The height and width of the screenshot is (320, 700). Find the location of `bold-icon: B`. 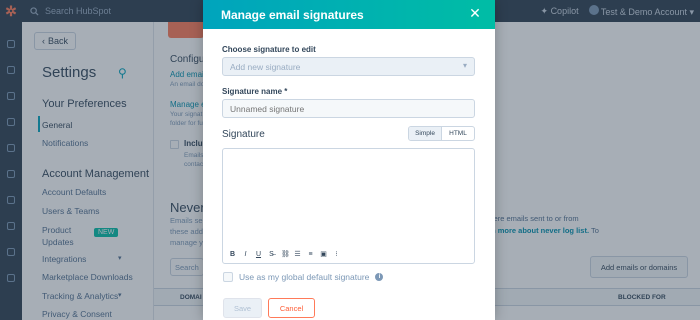

bold-icon: B is located at coordinates (232, 254).